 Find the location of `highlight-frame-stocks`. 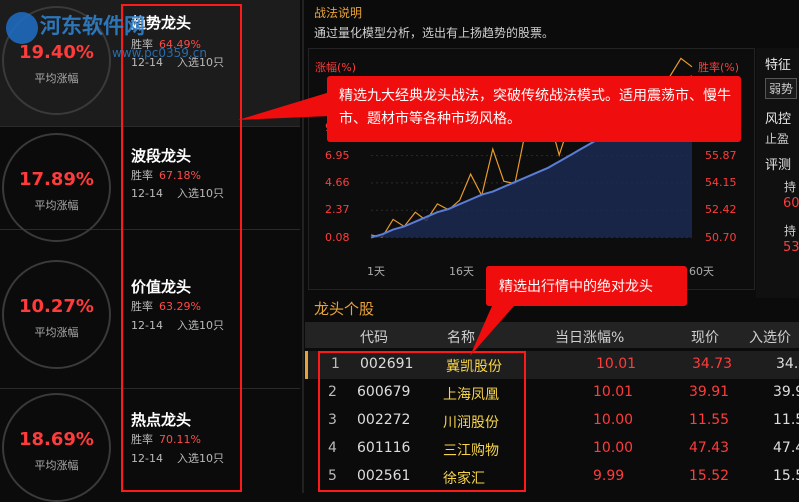

highlight-frame-stocks is located at coordinates (422, 421).